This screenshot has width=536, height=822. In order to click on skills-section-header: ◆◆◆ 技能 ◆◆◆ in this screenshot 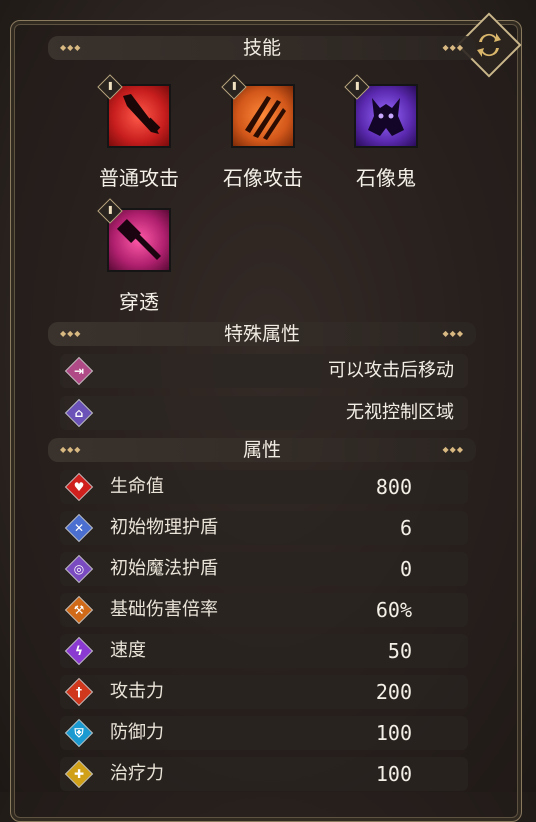, I will do `click(262, 48)`.